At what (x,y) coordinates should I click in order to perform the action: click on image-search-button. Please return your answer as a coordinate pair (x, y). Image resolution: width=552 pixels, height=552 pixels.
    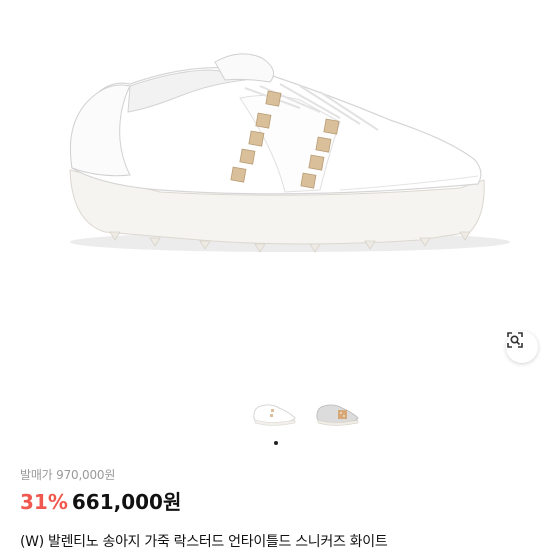
    Looking at the image, I should click on (522, 347).